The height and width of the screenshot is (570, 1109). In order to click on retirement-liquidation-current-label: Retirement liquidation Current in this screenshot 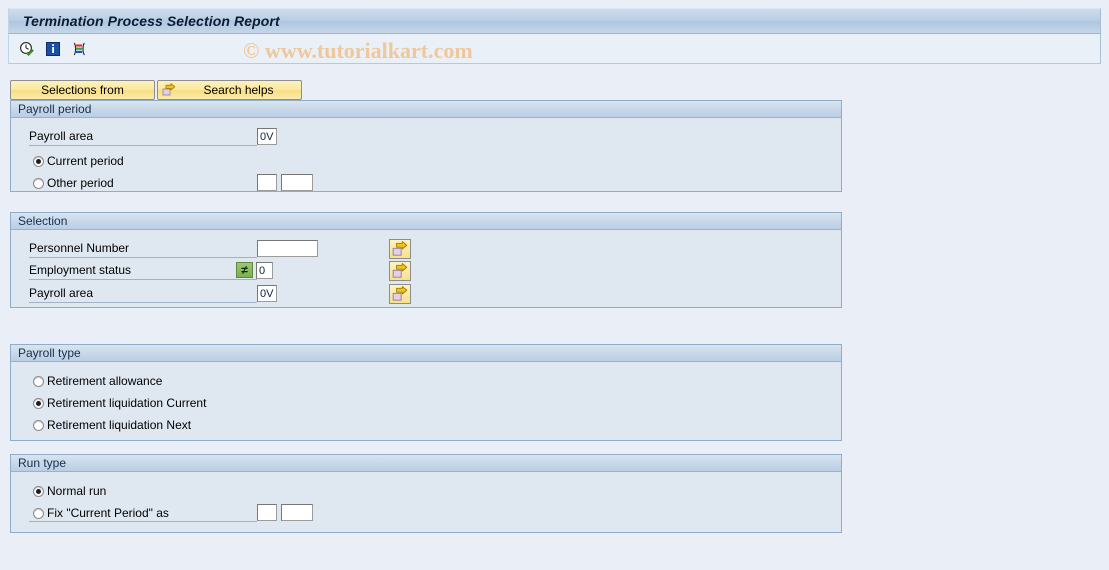, I will do `click(127, 403)`.